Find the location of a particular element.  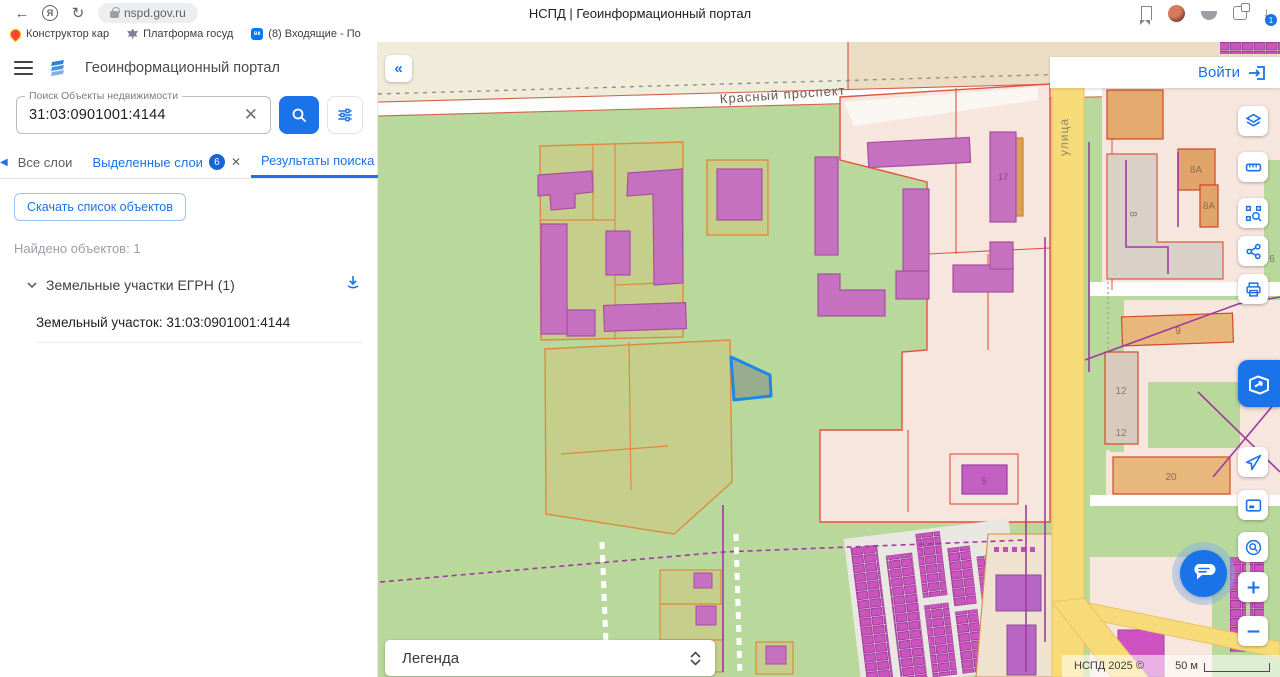

chat-bubble-icon is located at coordinates (1204, 571).